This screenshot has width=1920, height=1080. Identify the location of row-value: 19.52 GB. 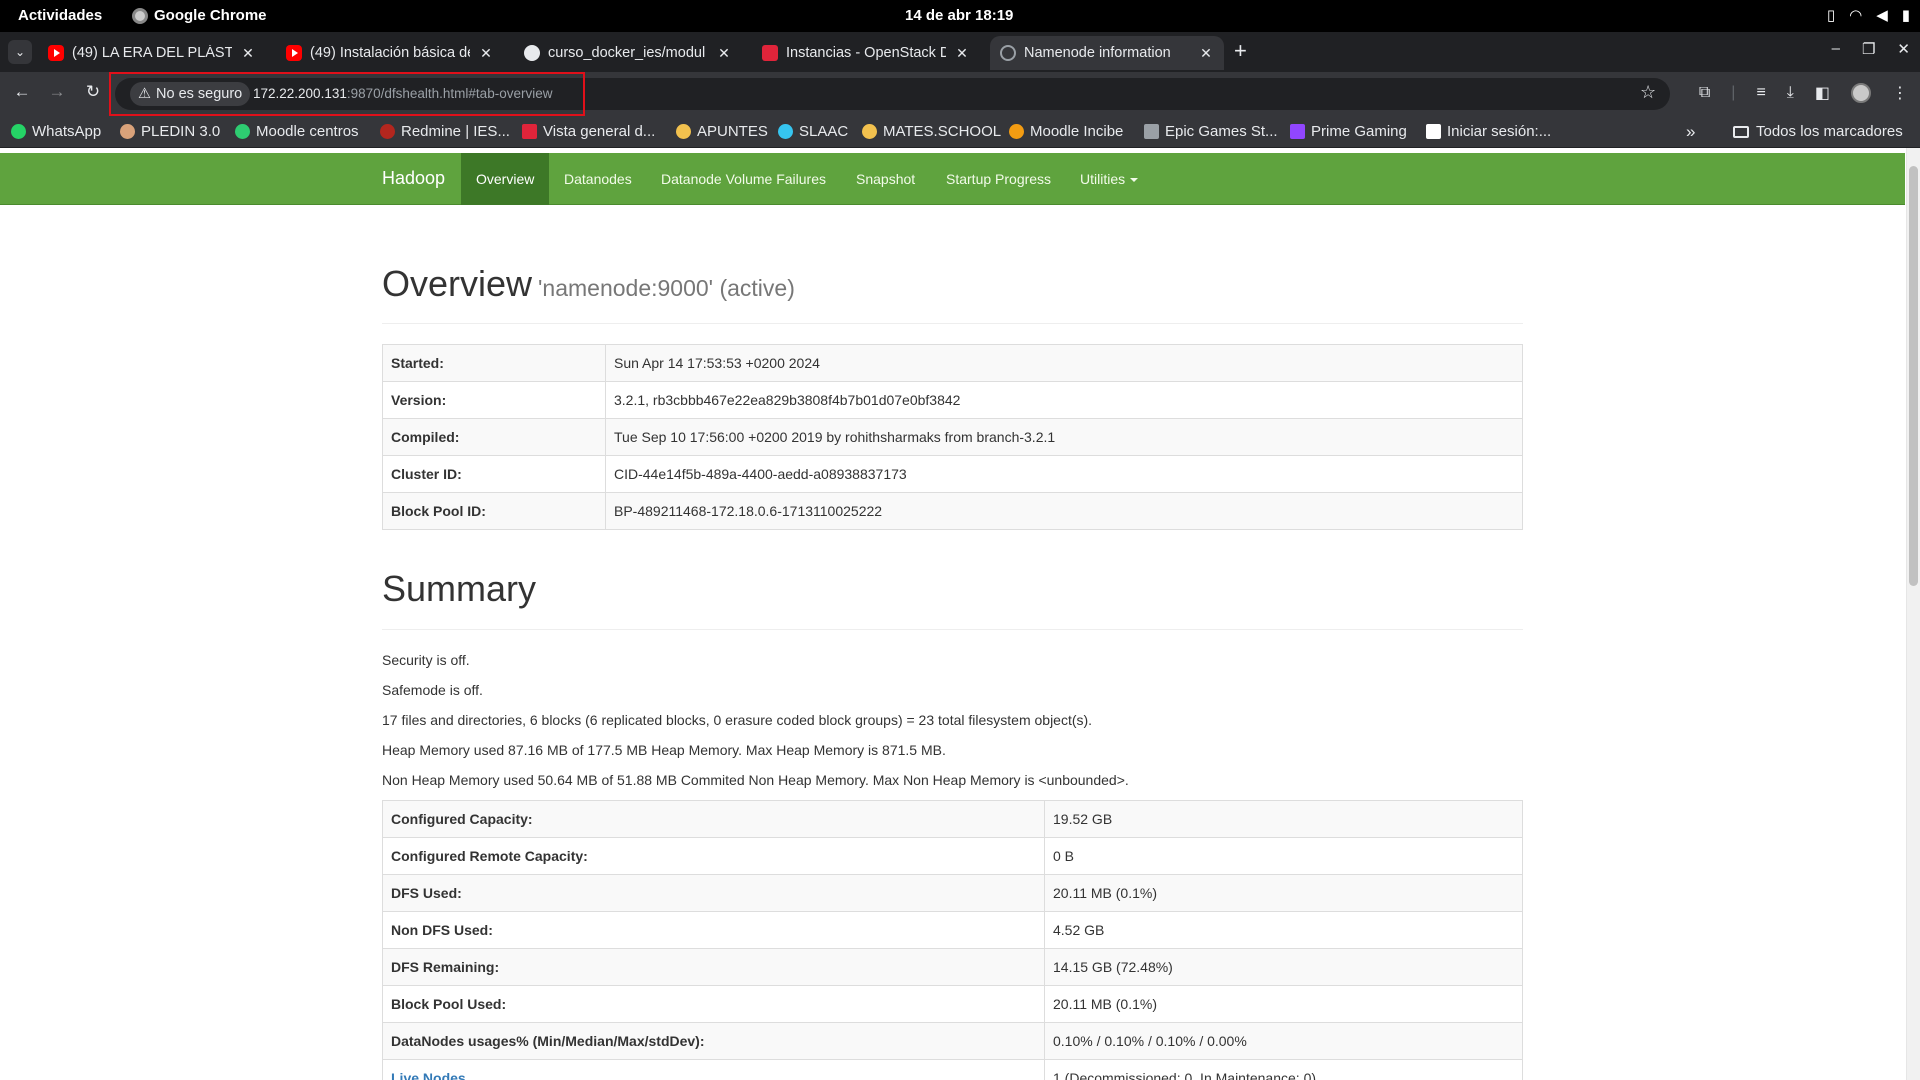
(1283, 819).